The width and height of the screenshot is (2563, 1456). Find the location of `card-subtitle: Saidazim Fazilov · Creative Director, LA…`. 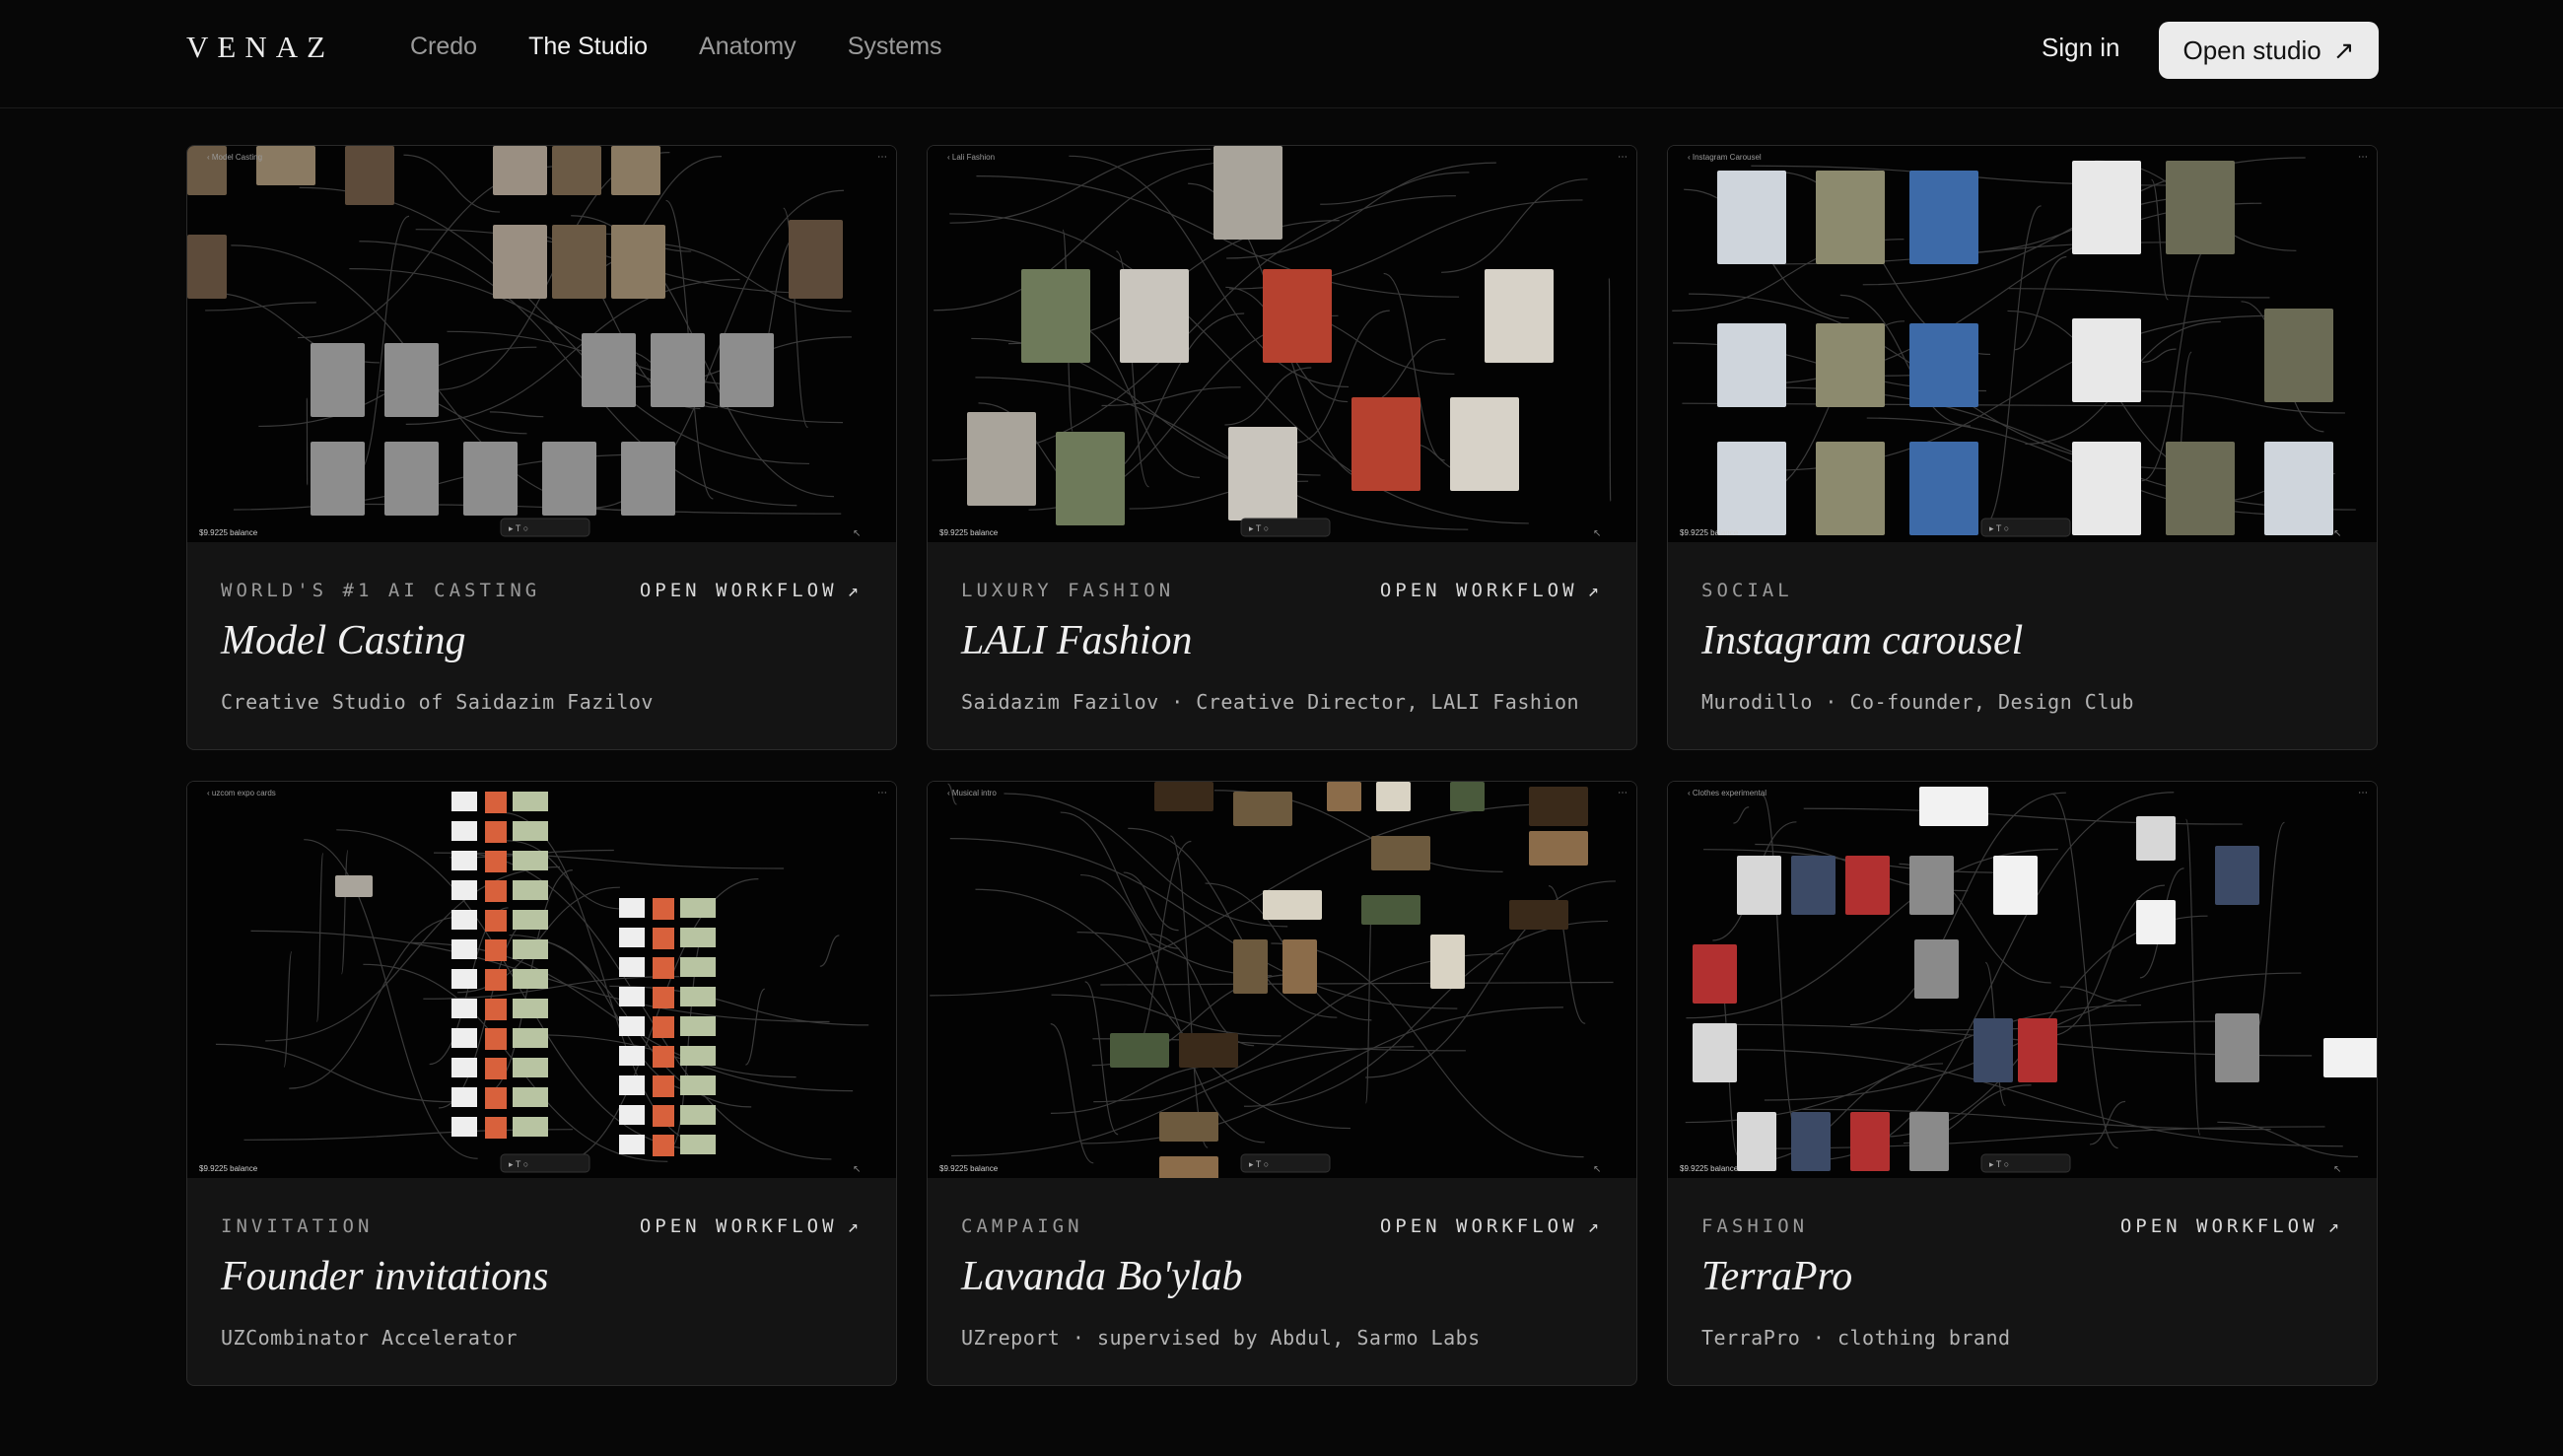

card-subtitle: Saidazim Fazilov · Creative Director, LA… is located at coordinates (1270, 702).